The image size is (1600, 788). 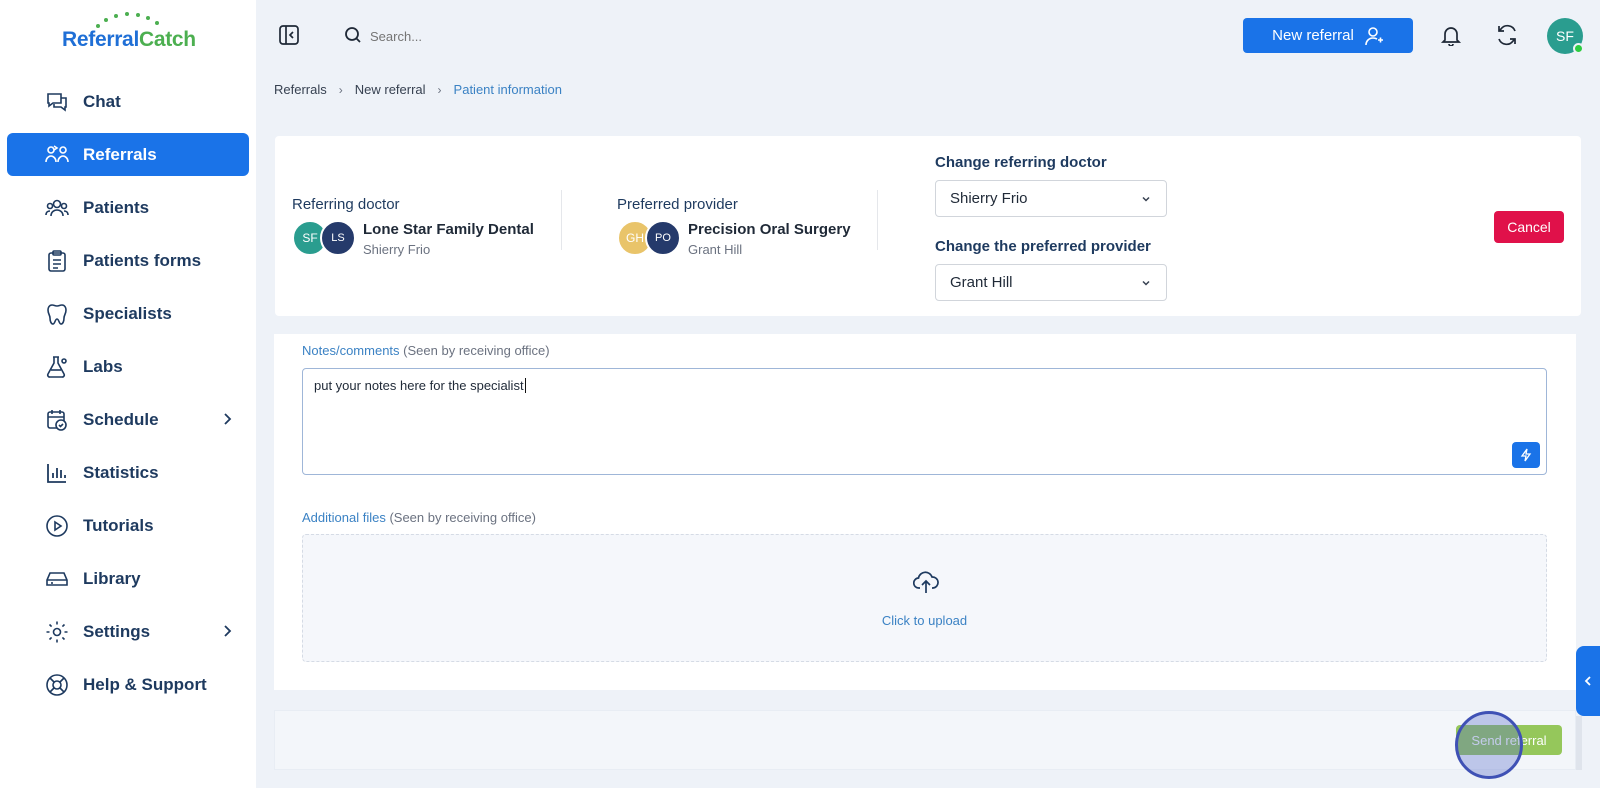 What do you see at coordinates (118, 525) in the screenshot?
I see `sidebar-item-label: Tutorials` at bounding box center [118, 525].